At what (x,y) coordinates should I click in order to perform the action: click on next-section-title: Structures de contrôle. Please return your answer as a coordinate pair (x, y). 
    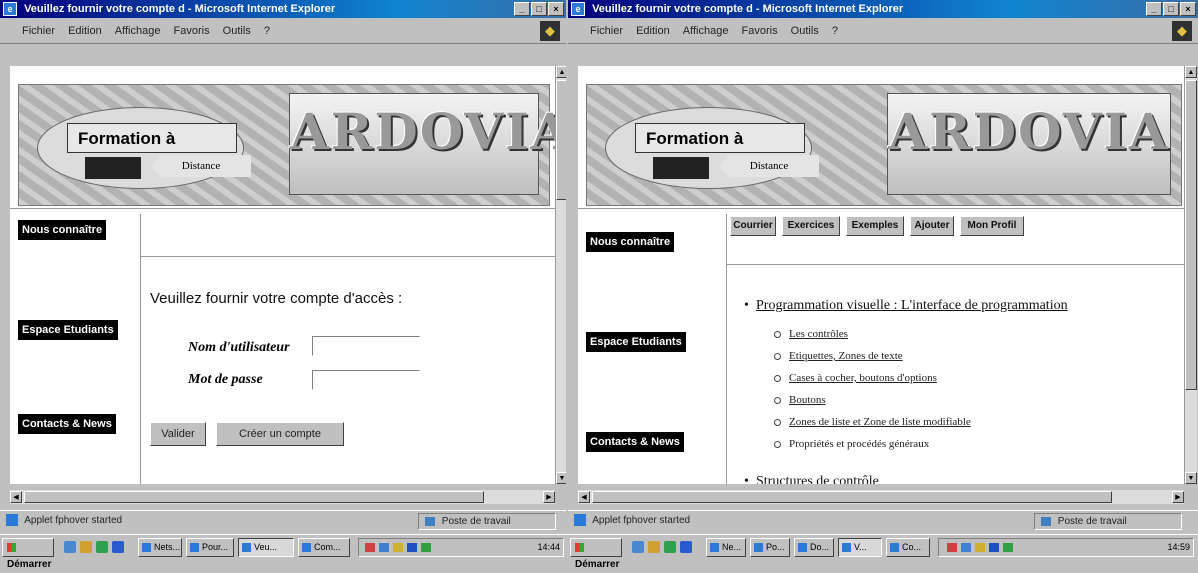
    Looking at the image, I should click on (817, 479).